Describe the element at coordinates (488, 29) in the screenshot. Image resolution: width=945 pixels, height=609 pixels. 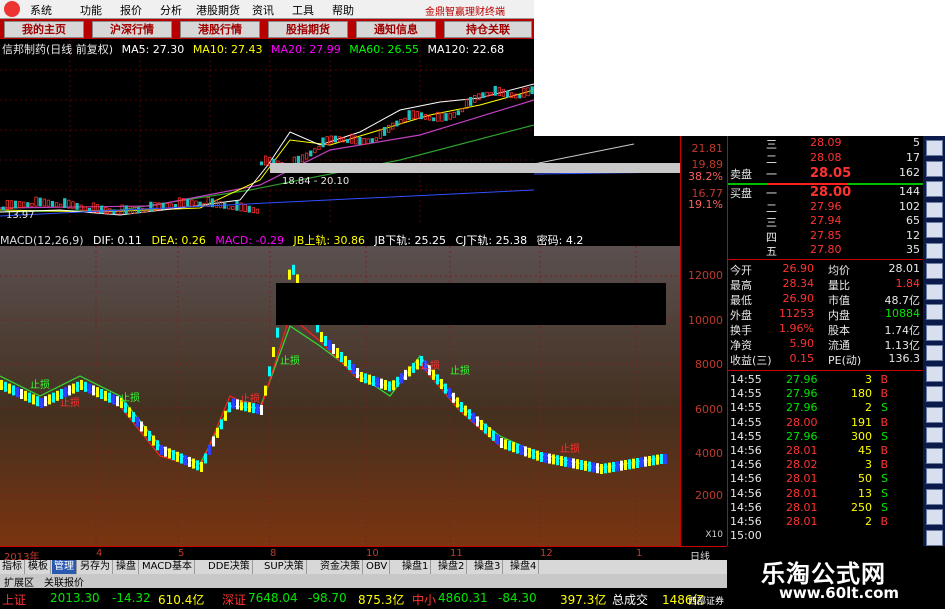
I see `position-link-button: 持仓关联` at that location.